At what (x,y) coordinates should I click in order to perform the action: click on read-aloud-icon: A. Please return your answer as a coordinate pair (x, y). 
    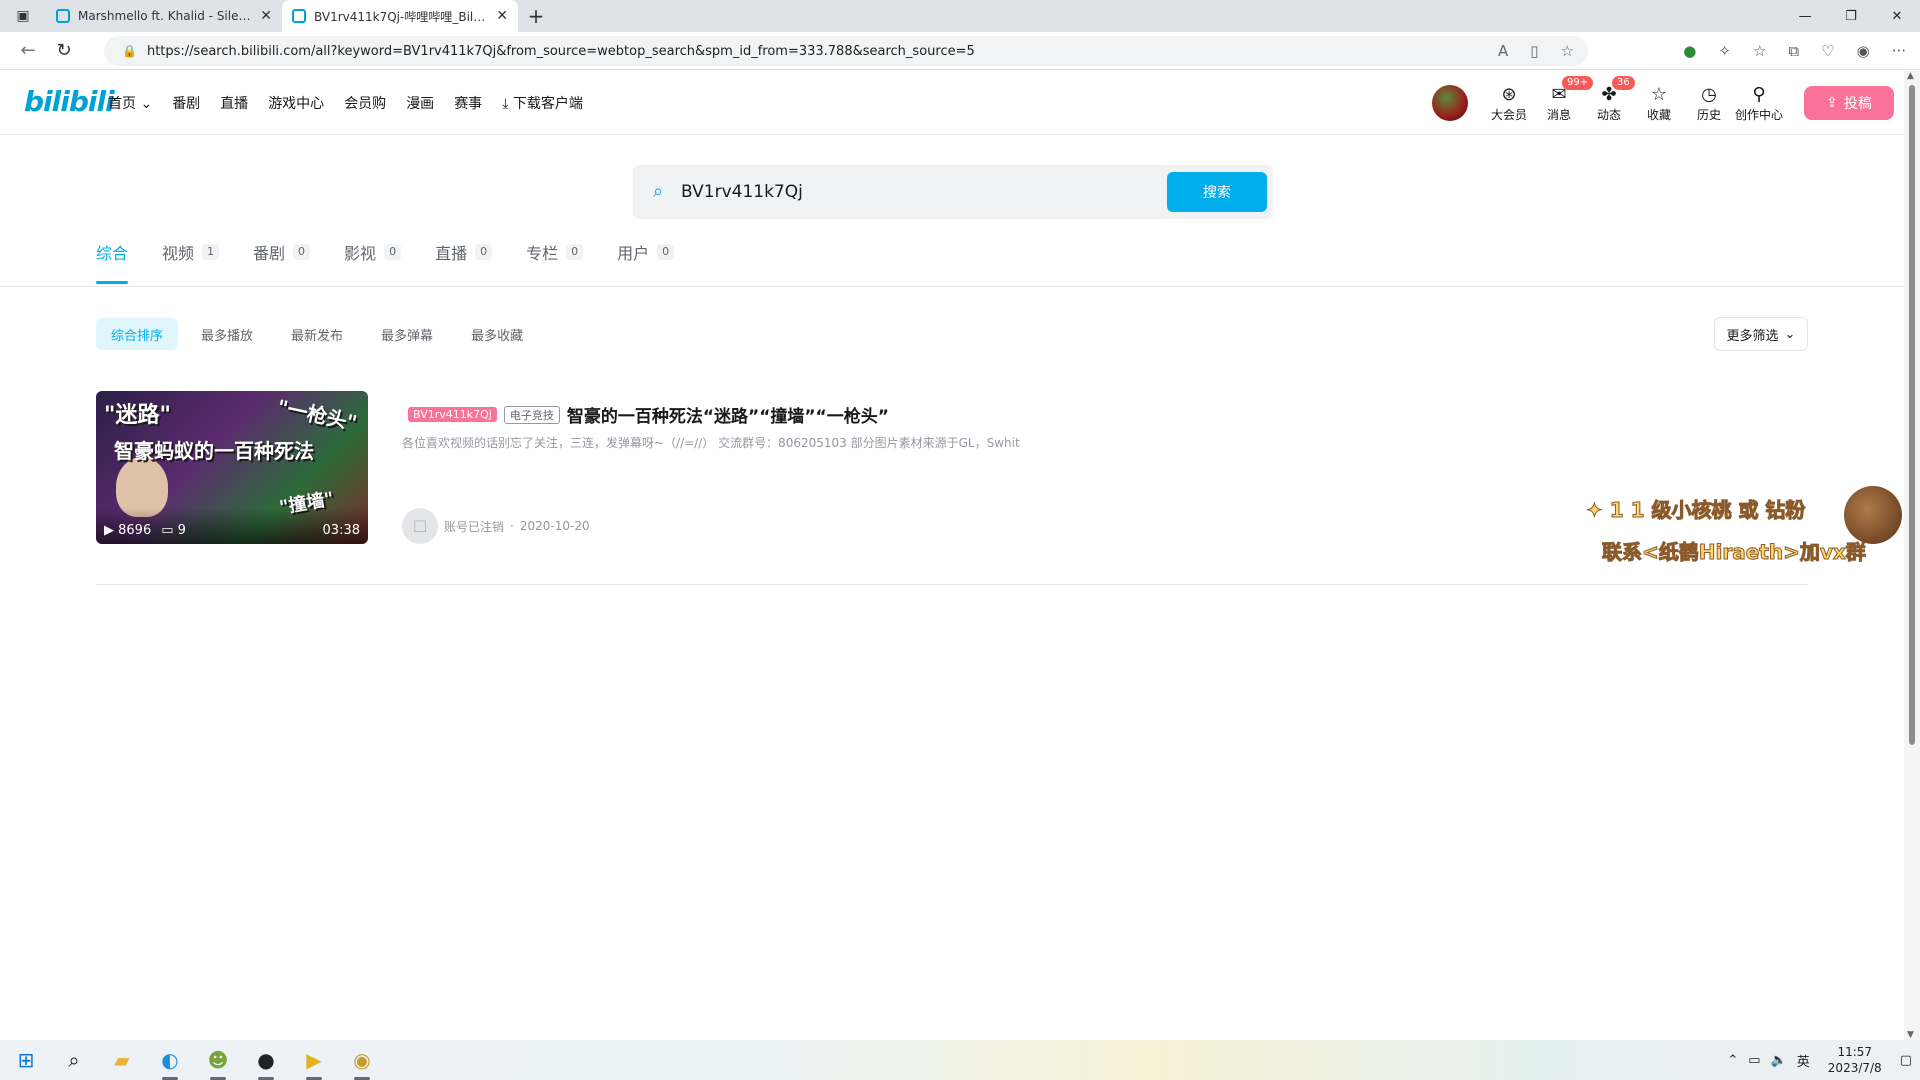
    Looking at the image, I should click on (1503, 51).